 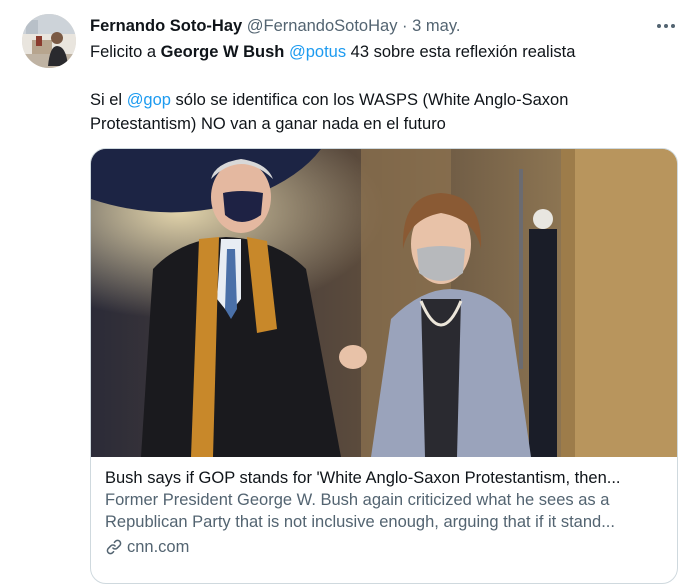 What do you see at coordinates (436, 26) in the screenshot?
I see `tweet-date: 3 may.` at bounding box center [436, 26].